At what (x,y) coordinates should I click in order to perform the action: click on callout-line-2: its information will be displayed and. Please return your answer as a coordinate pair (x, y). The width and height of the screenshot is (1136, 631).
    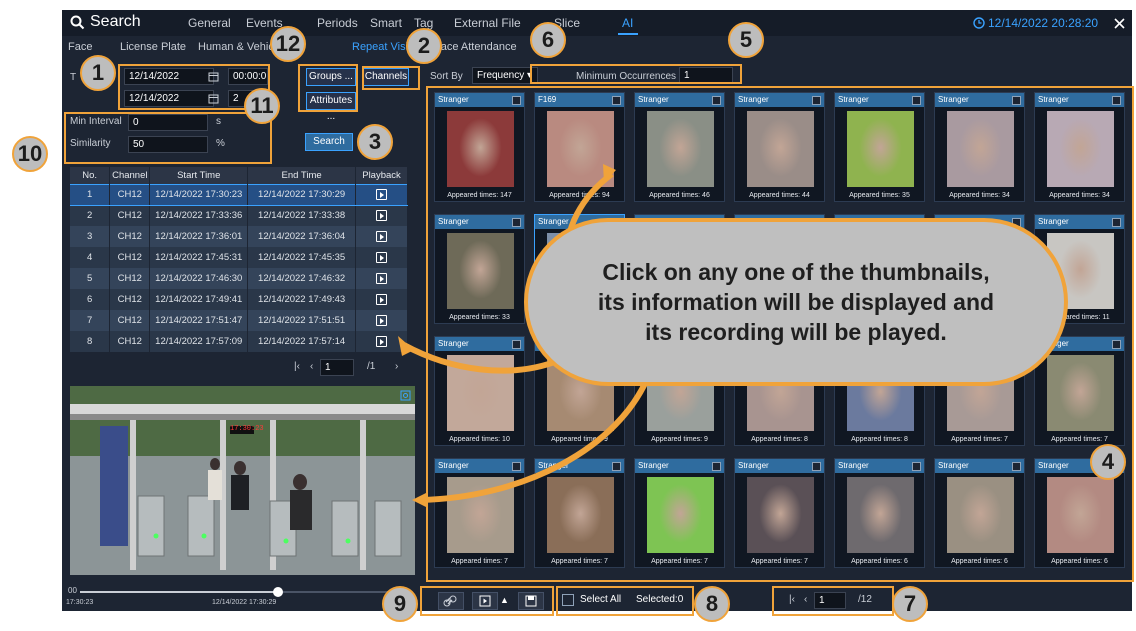
    Looking at the image, I should click on (796, 302).